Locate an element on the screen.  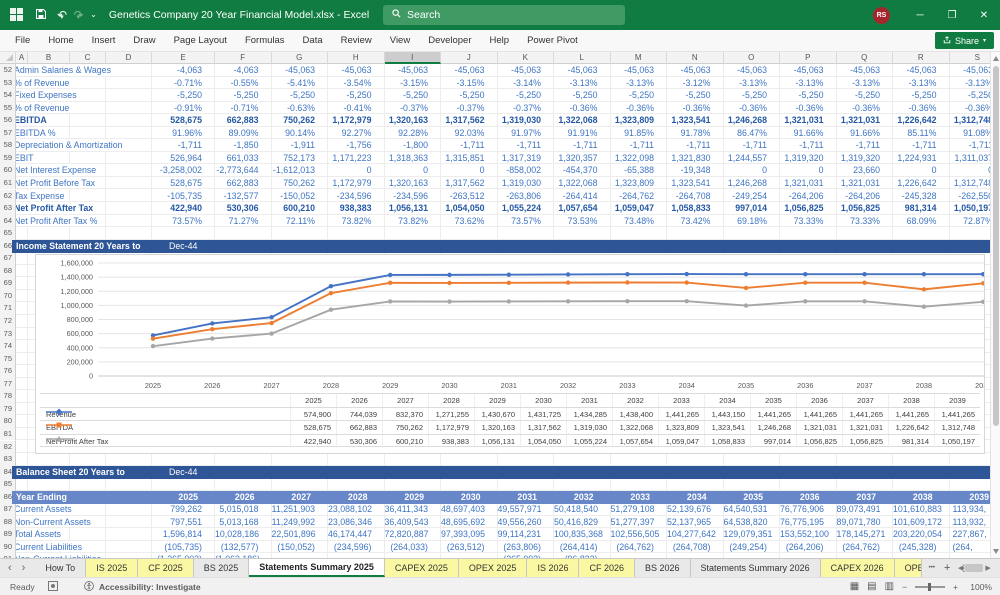
row-header-59: 59 is located at coordinates (8, 158).